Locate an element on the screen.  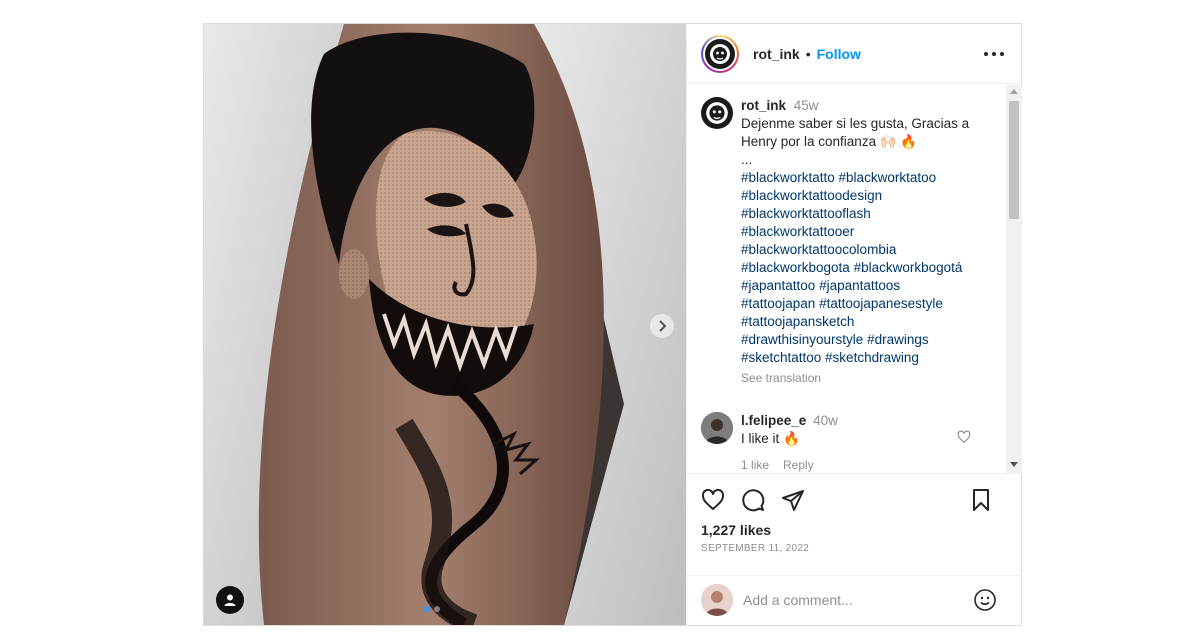
next-image-button is located at coordinates (662, 326).